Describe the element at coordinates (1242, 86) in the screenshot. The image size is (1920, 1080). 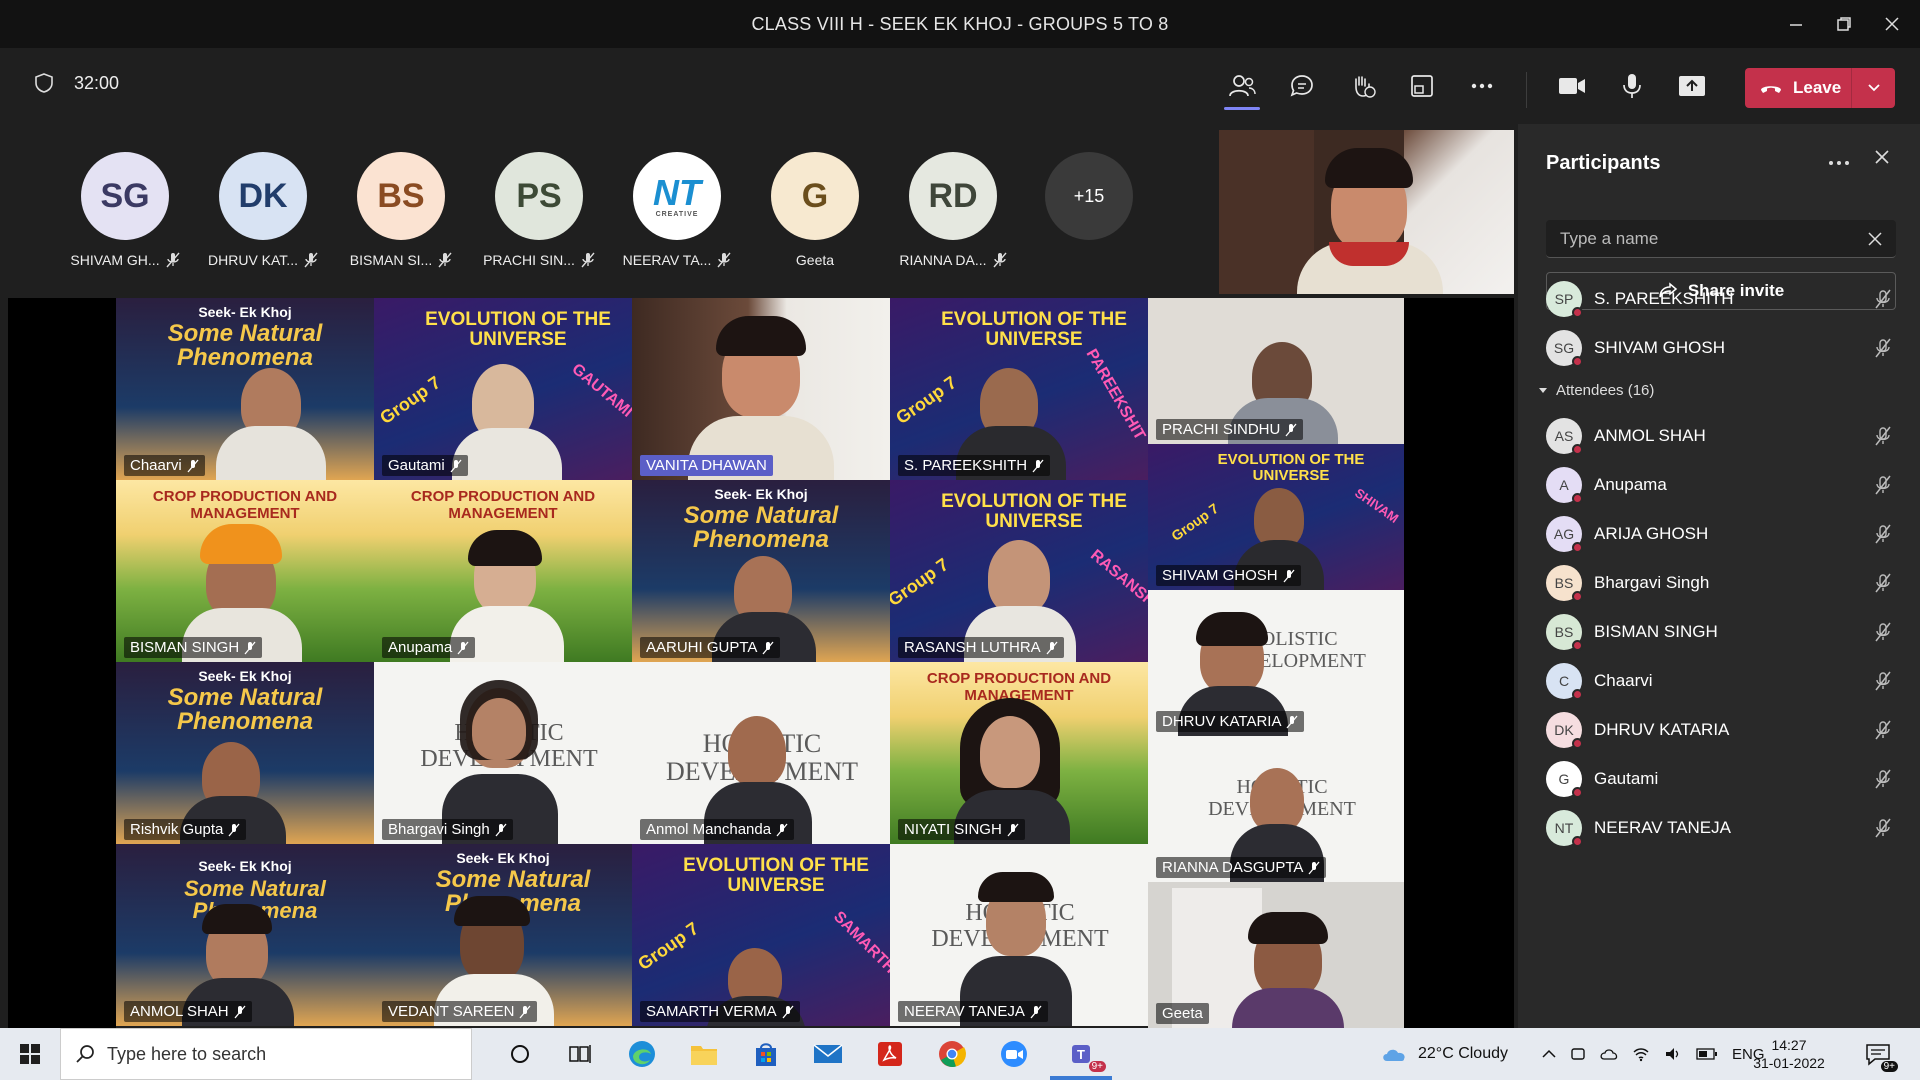
I see `participants-button` at that location.